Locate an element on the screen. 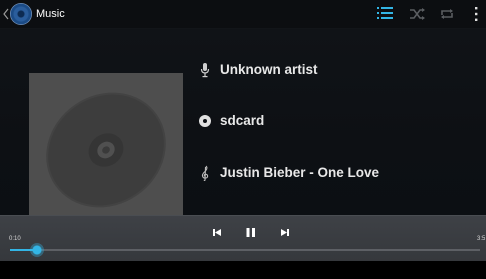  playlist-button is located at coordinates (385, 14).